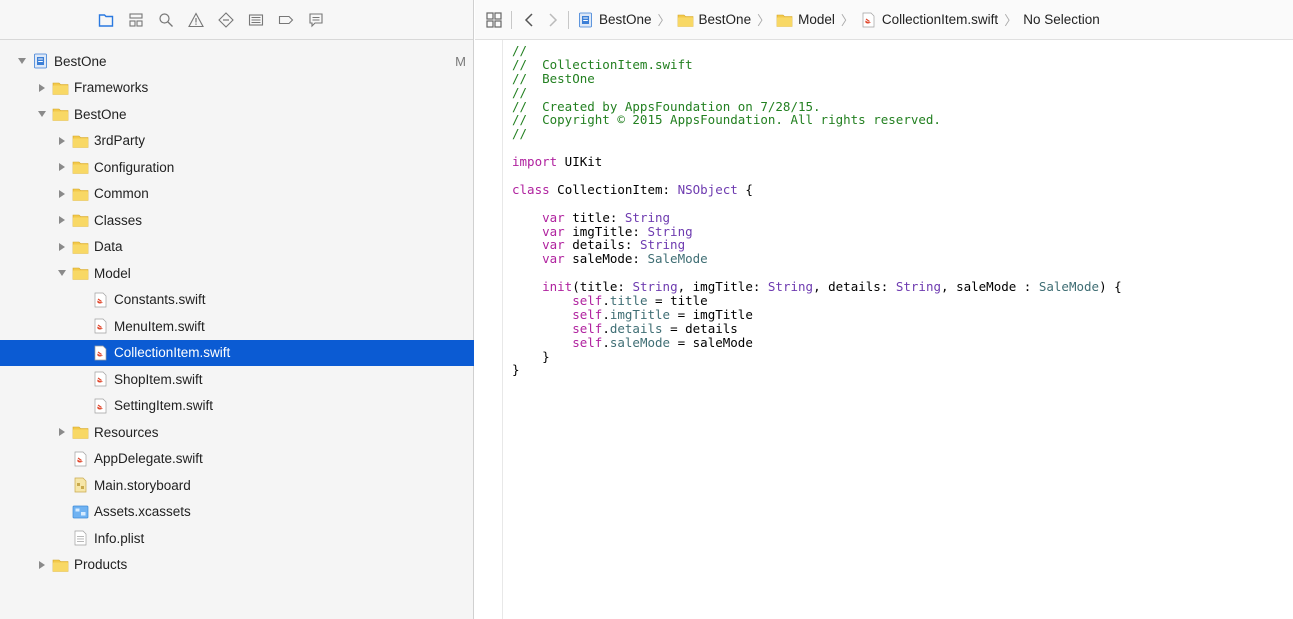 The image size is (1293, 619). What do you see at coordinates (121, 194) in the screenshot?
I see `tree-item-label: Common` at bounding box center [121, 194].